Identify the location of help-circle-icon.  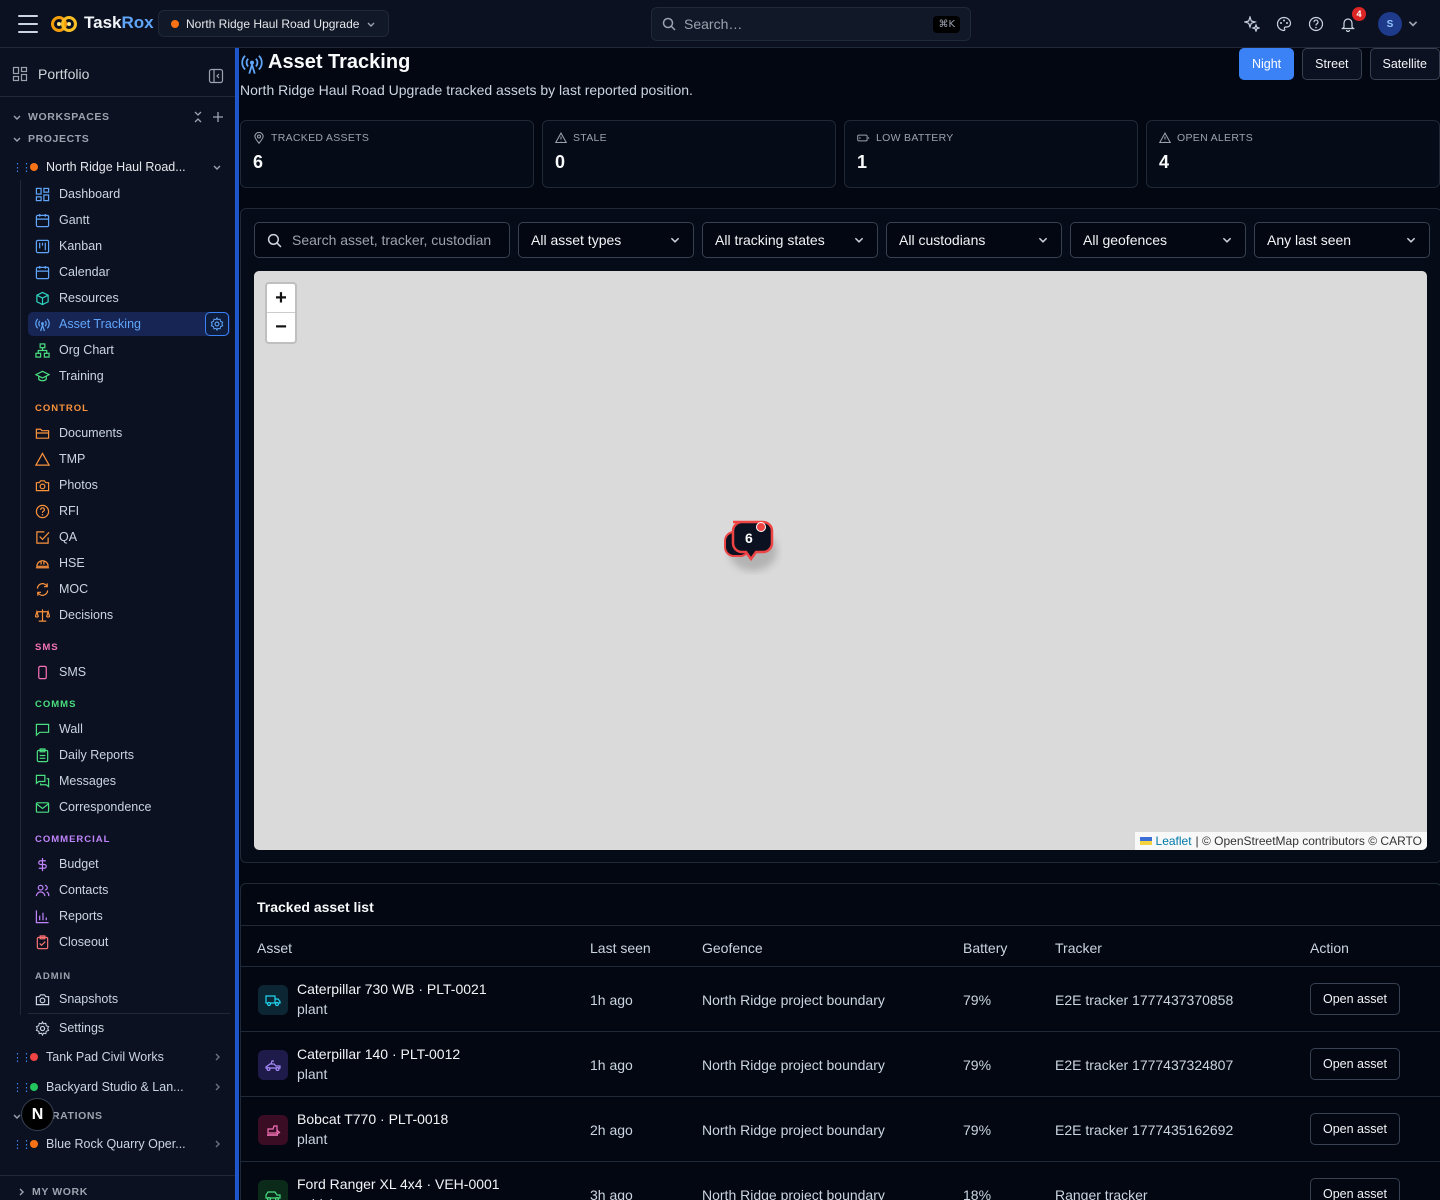
(1316, 24).